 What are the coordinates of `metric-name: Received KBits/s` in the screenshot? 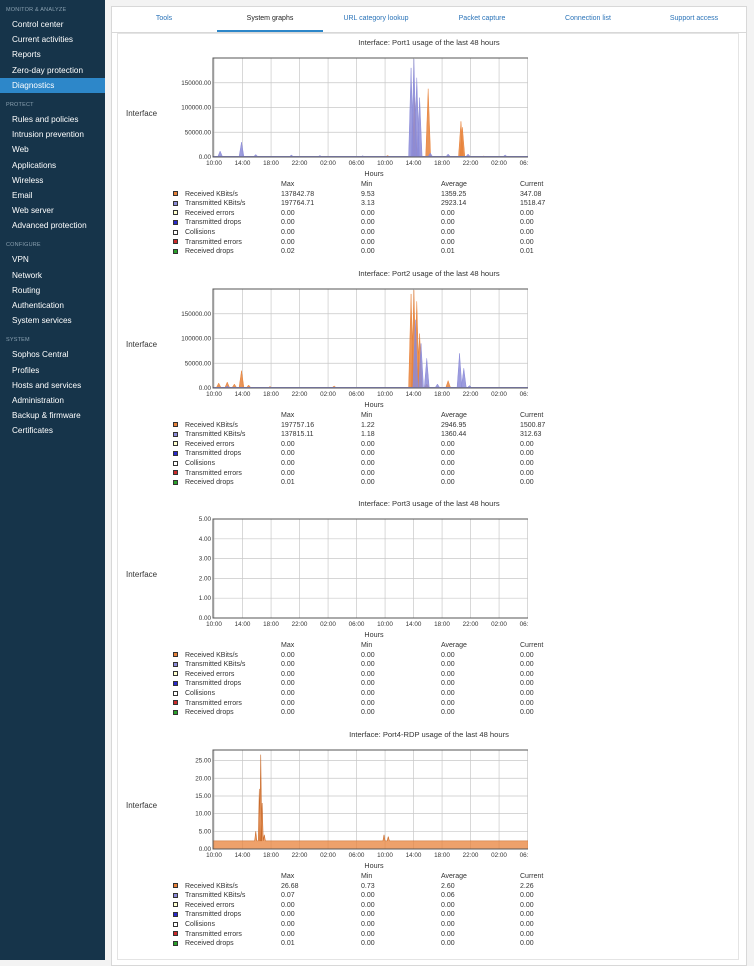 It's located at (211, 425).